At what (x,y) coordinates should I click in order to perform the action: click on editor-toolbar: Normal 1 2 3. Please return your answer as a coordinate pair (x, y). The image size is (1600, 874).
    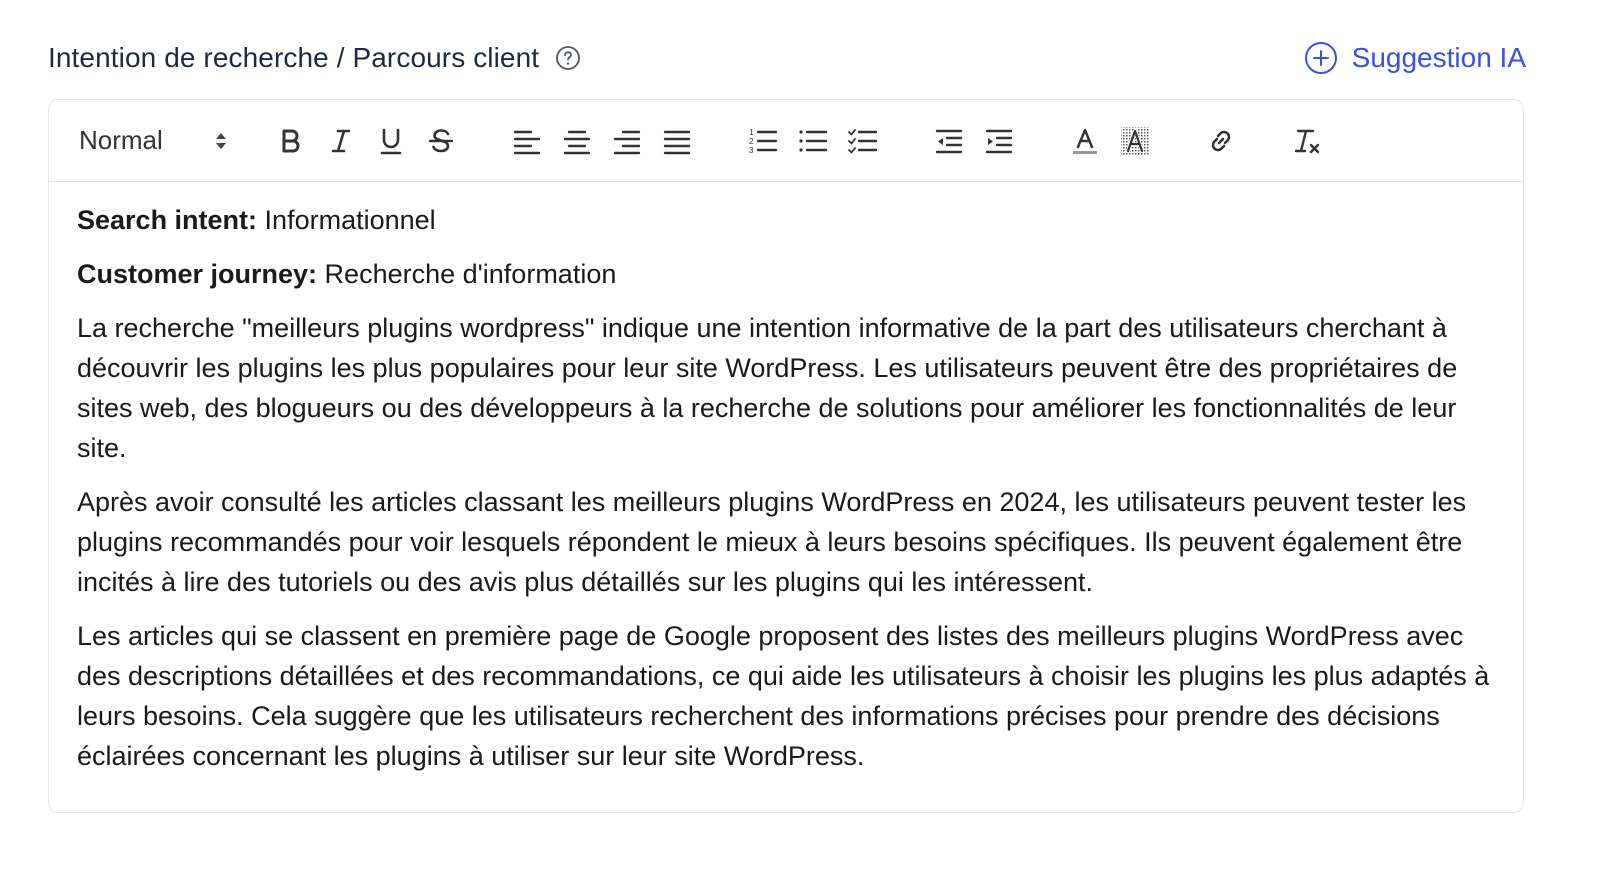
    Looking at the image, I should click on (786, 141).